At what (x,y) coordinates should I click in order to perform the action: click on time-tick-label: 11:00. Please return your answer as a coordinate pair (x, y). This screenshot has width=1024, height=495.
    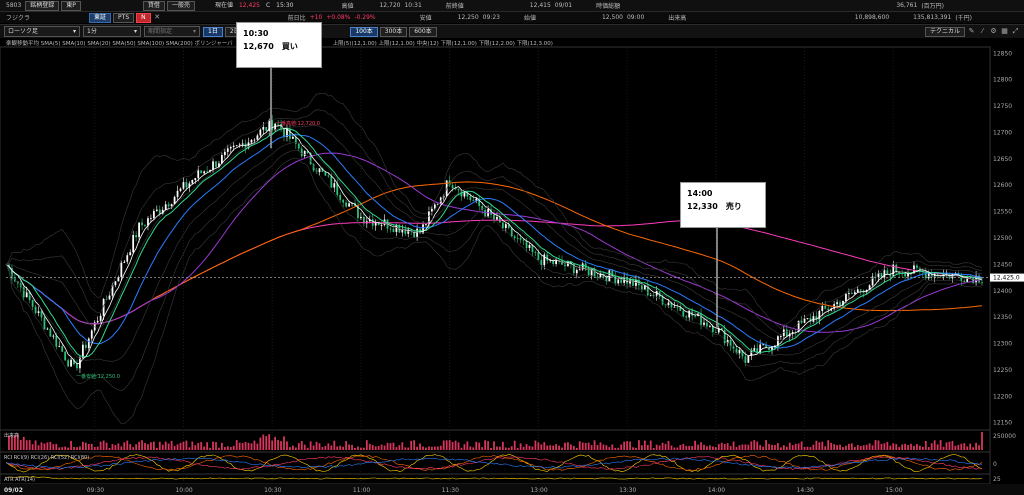
    Looking at the image, I should click on (361, 490).